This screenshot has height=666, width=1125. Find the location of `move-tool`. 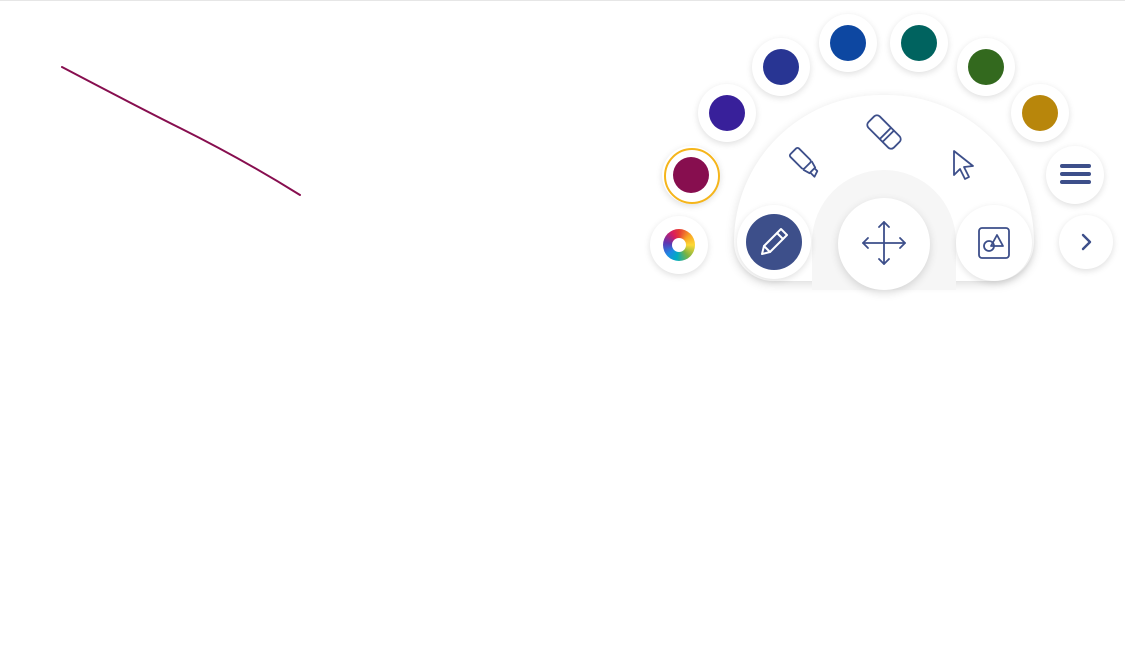

move-tool is located at coordinates (884, 244).